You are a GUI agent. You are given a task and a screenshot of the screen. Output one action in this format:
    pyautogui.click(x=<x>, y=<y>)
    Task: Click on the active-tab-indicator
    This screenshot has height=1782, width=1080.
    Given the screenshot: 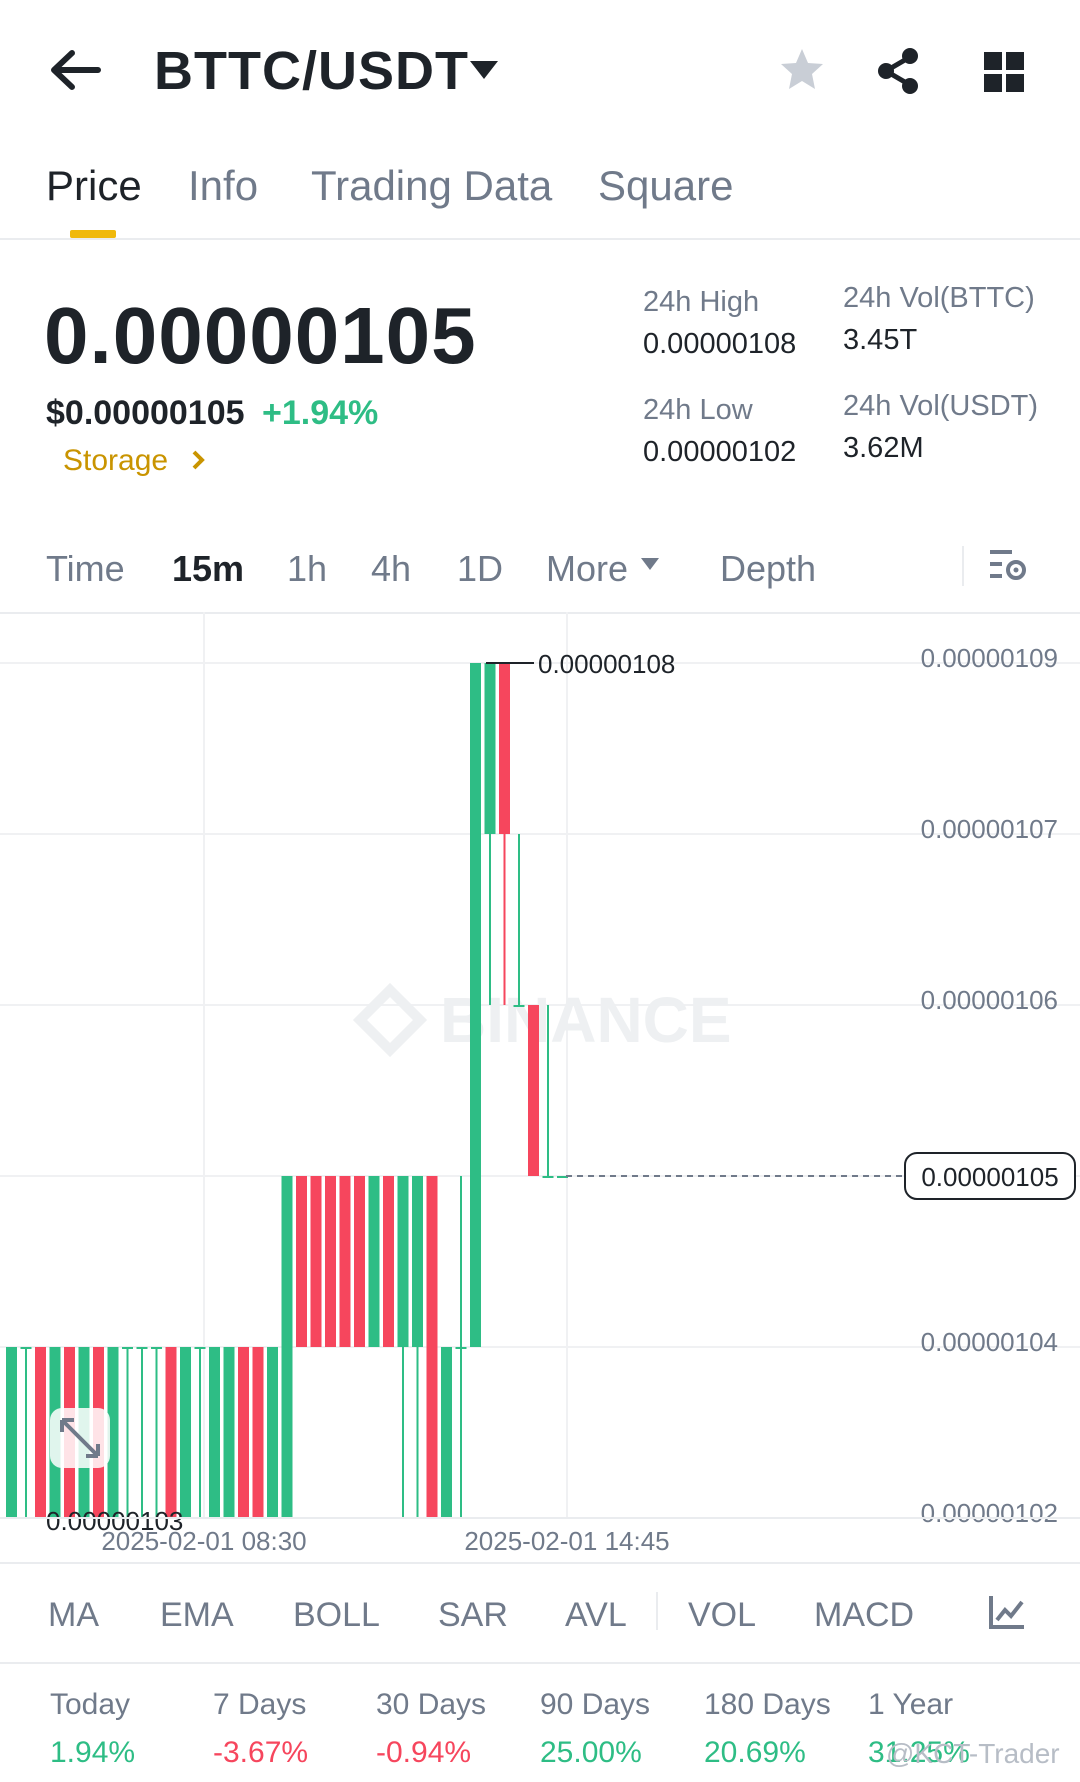 What is the action you would take?
    pyautogui.click(x=93, y=234)
    